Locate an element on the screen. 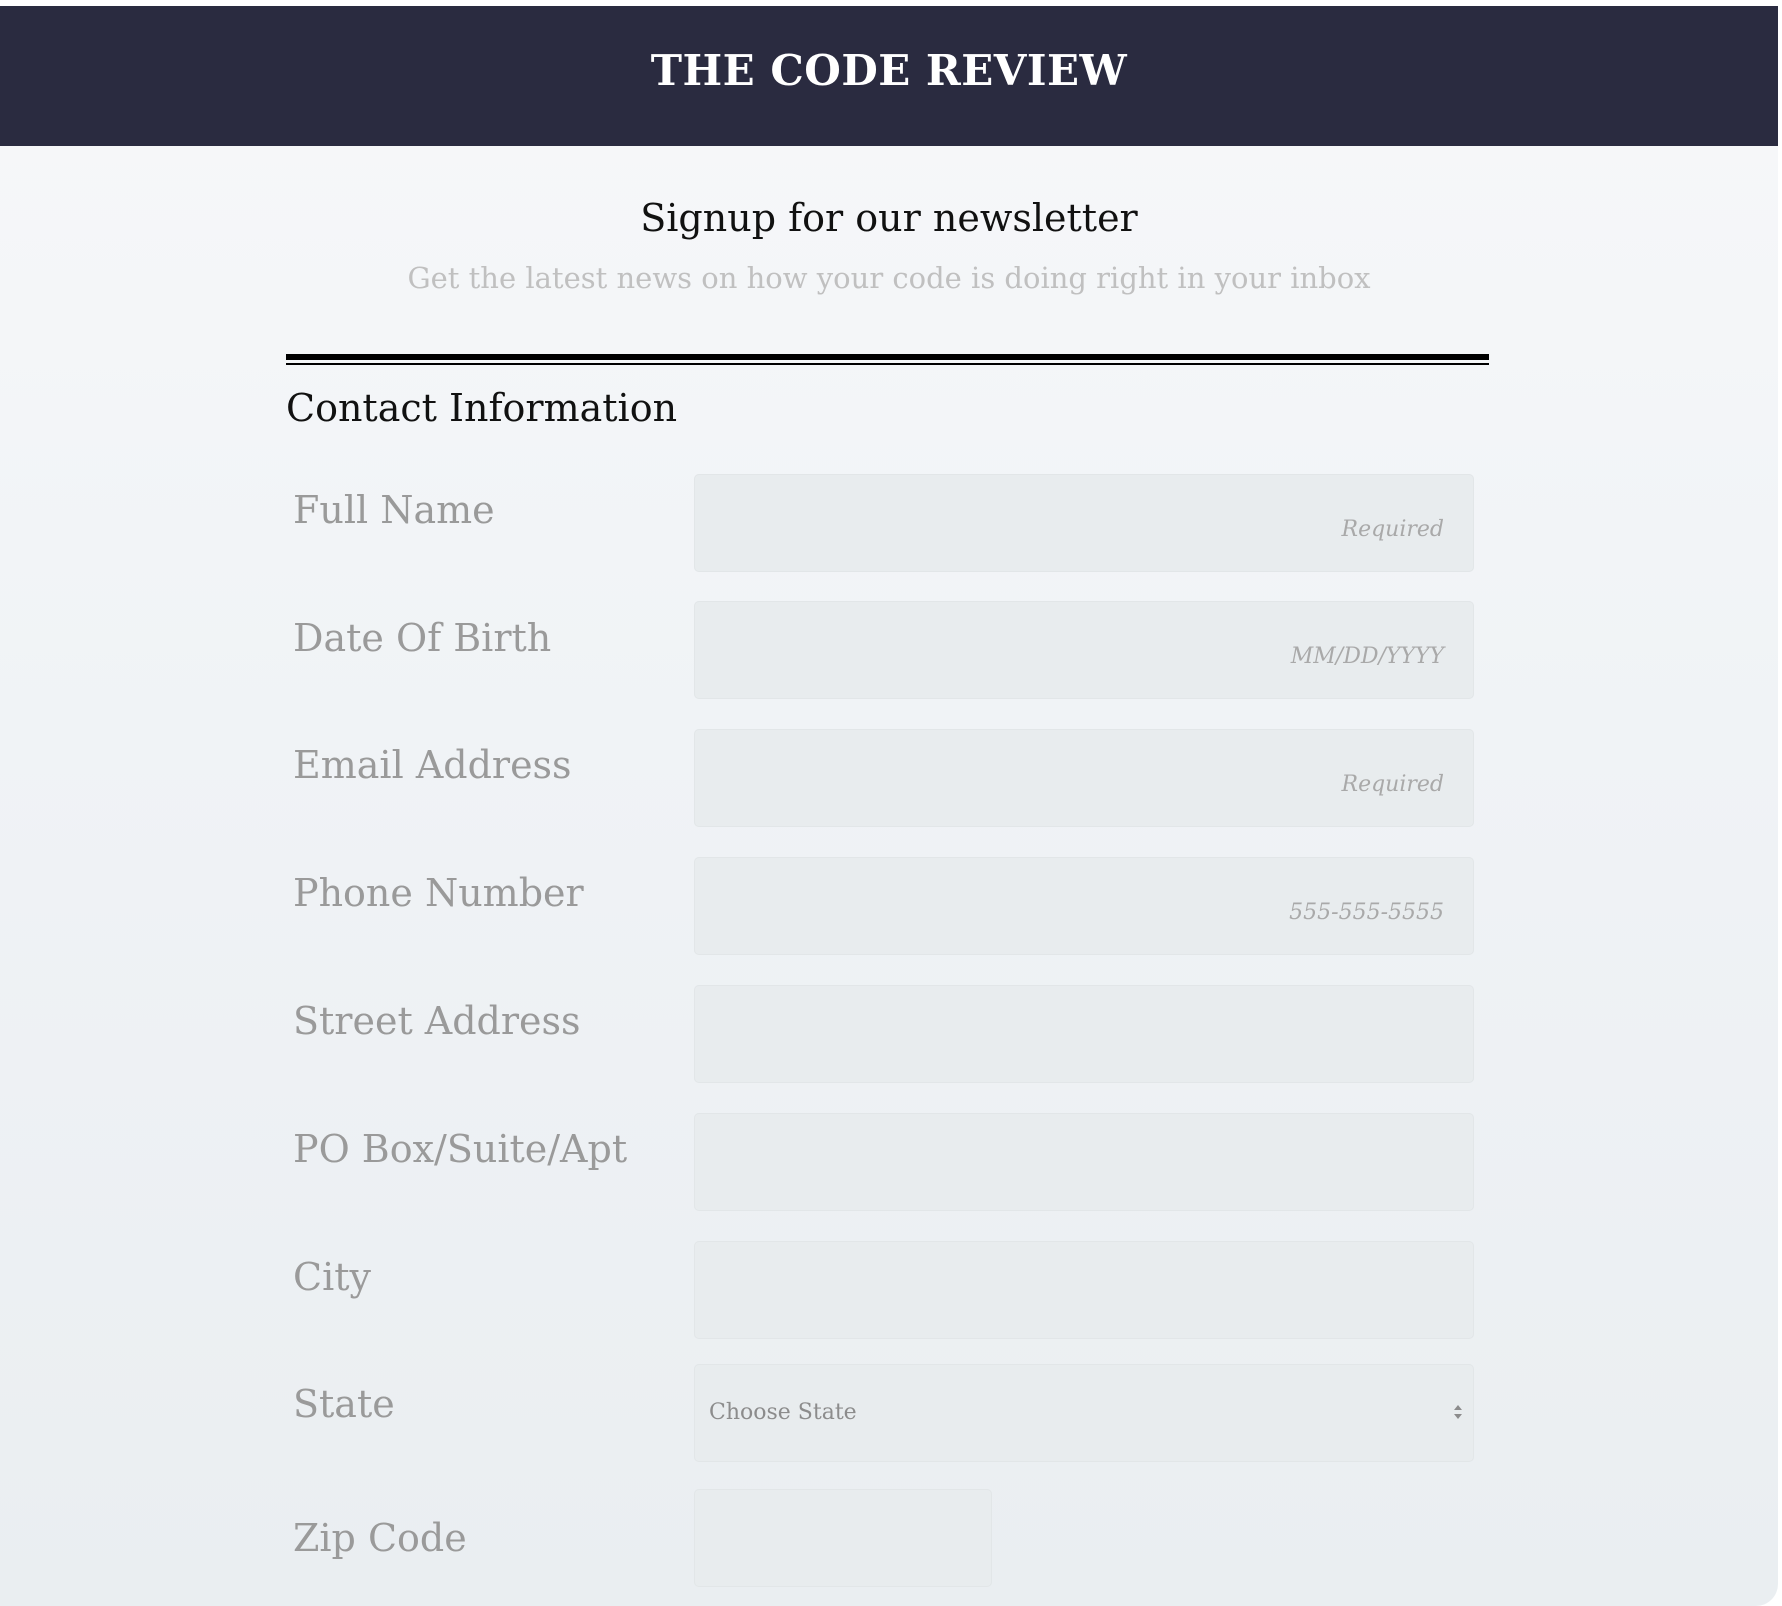 The width and height of the screenshot is (1782, 1606). state-label: State is located at coordinates (344, 1404).